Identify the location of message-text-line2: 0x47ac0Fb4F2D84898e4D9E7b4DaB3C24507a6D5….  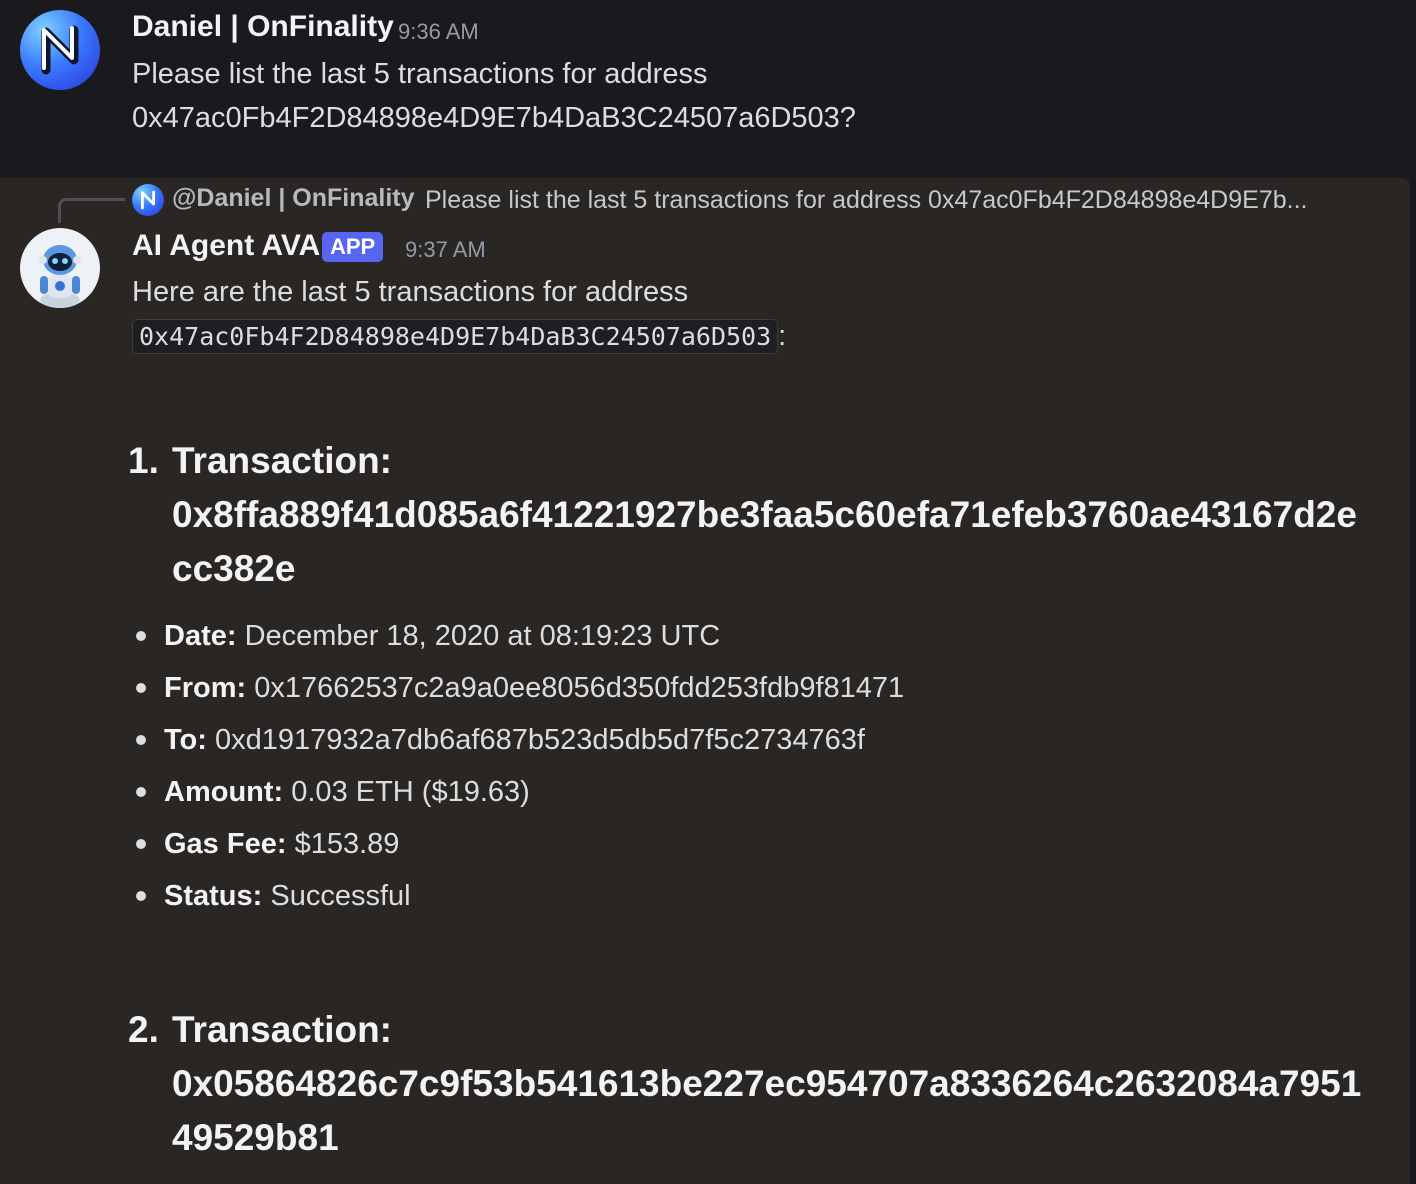
(494, 118).